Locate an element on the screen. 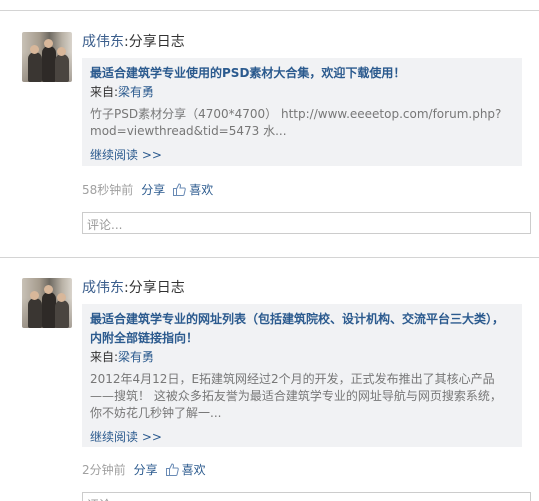  post-timestamp: 58秒钟前 is located at coordinates (108, 190).